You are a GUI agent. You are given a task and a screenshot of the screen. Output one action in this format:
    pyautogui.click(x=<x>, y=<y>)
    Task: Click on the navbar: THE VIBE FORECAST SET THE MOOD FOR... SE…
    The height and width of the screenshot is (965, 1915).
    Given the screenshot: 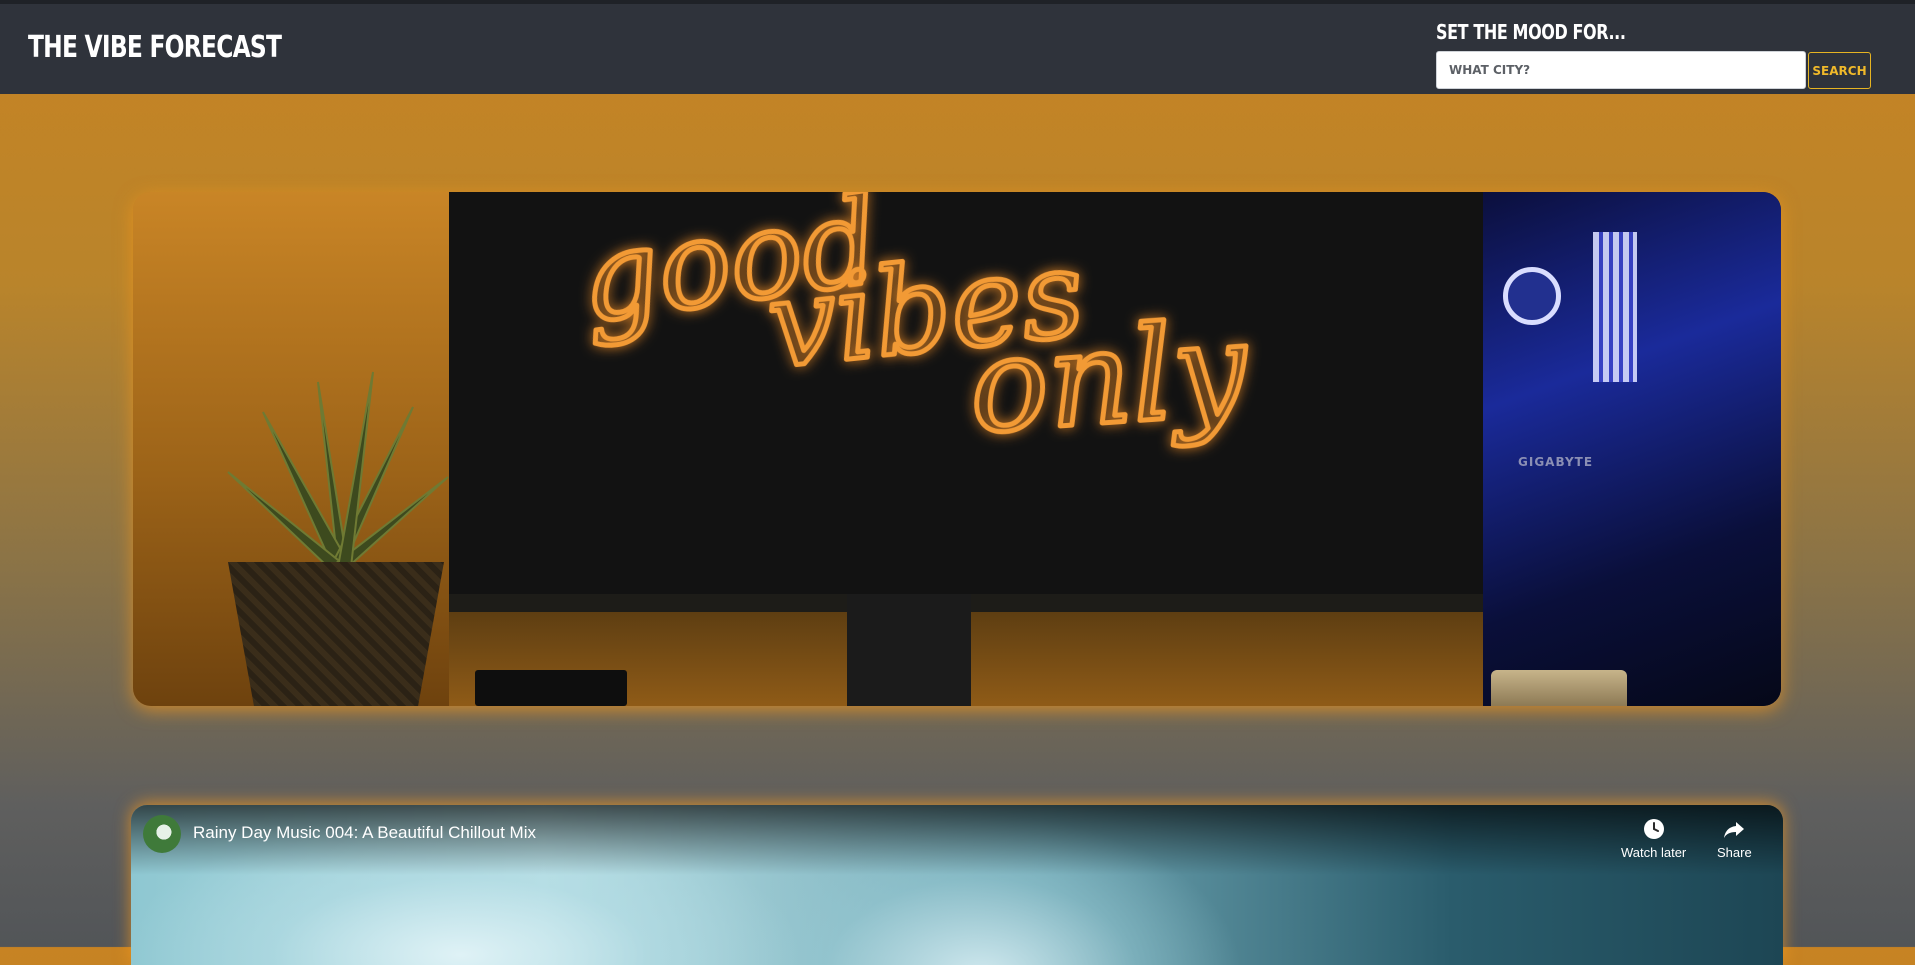 What is the action you would take?
    pyautogui.click(x=957, y=49)
    